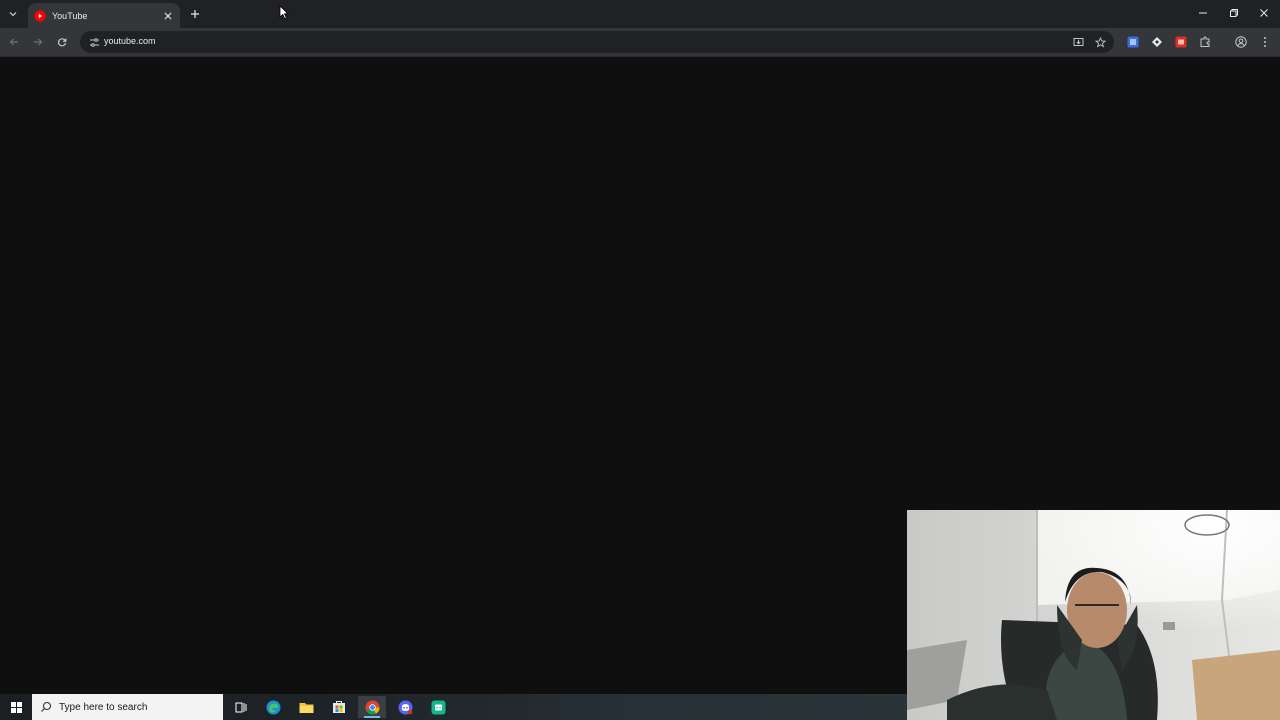 This screenshot has height=720, width=1280. I want to click on restore-icon, so click(1234, 13).